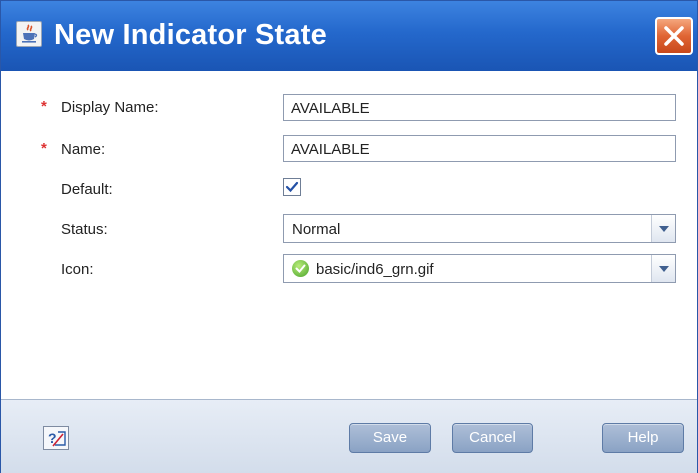 This screenshot has width=698, height=473. Describe the element at coordinates (87, 189) in the screenshot. I see `default-label: Default:` at that location.